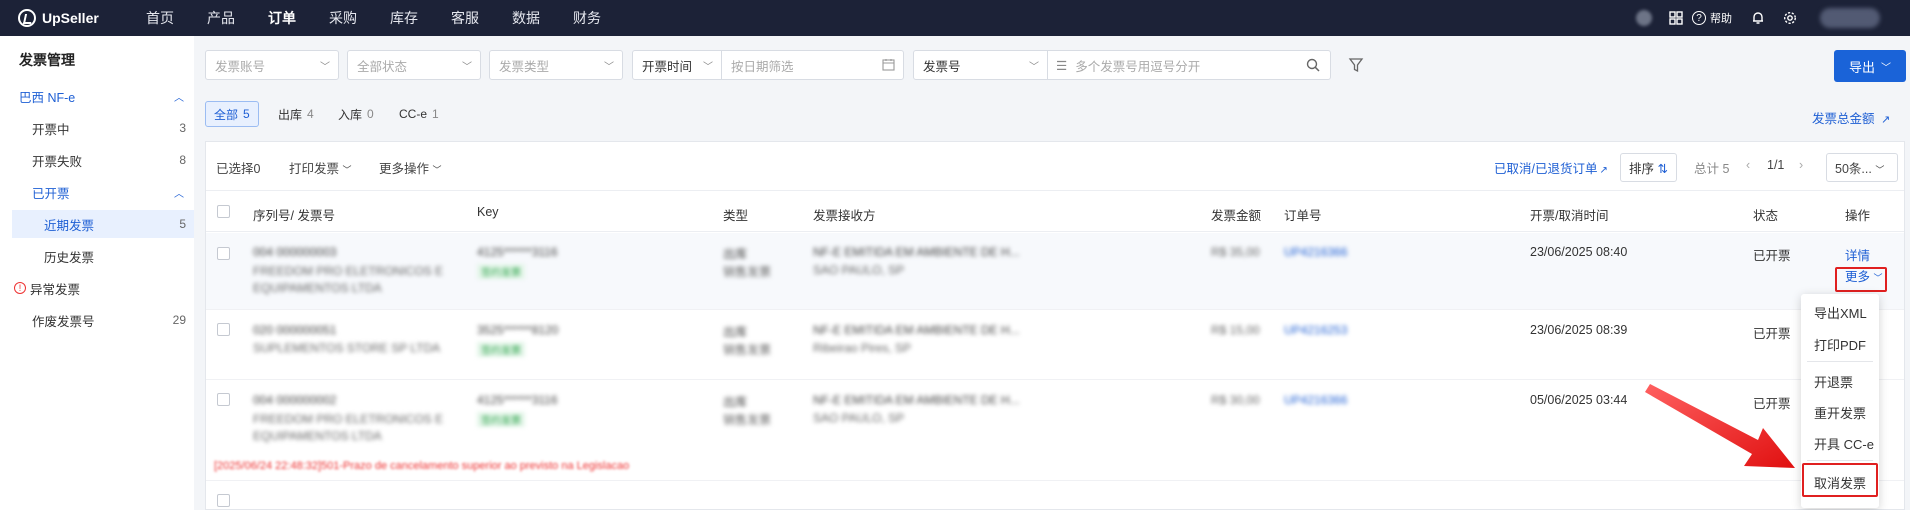 The height and width of the screenshot is (510, 1910). Describe the element at coordinates (1712, 18) in the screenshot. I see `help-button: ? 帮助` at that location.